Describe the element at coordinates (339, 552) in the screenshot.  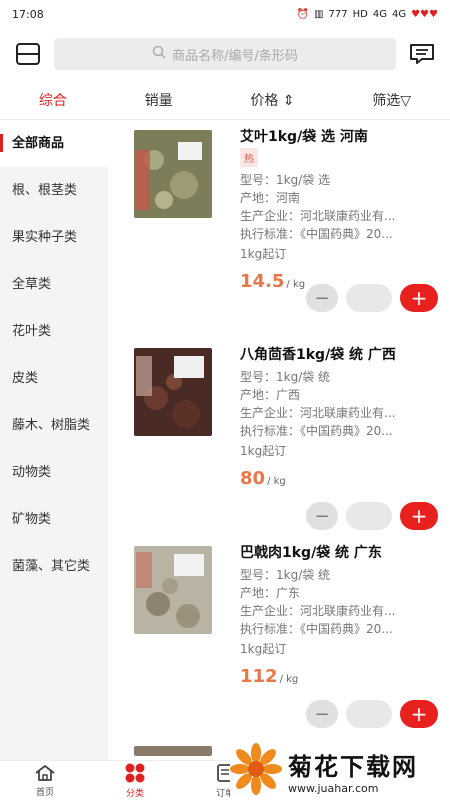
I see `product-name: 巴戟肉1kg/袋 统 广东` at that location.